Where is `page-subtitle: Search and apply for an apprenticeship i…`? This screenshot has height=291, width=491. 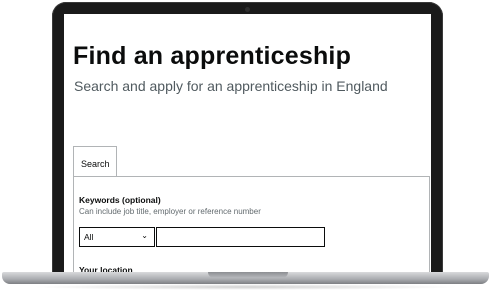
page-subtitle: Search and apply for an apprenticeship i… is located at coordinates (231, 86).